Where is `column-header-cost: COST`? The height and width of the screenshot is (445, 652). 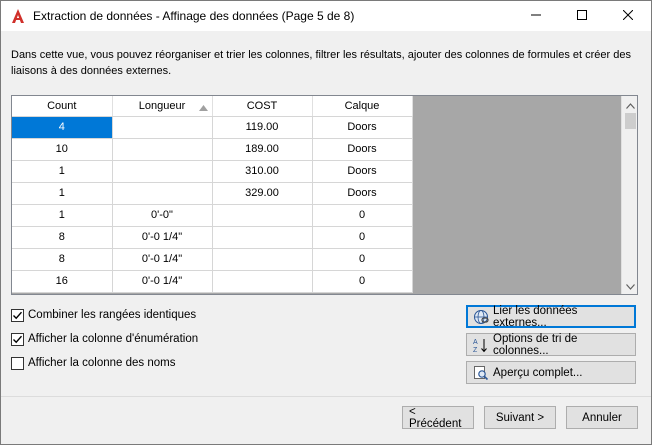
column-header-cost: COST is located at coordinates (262, 106).